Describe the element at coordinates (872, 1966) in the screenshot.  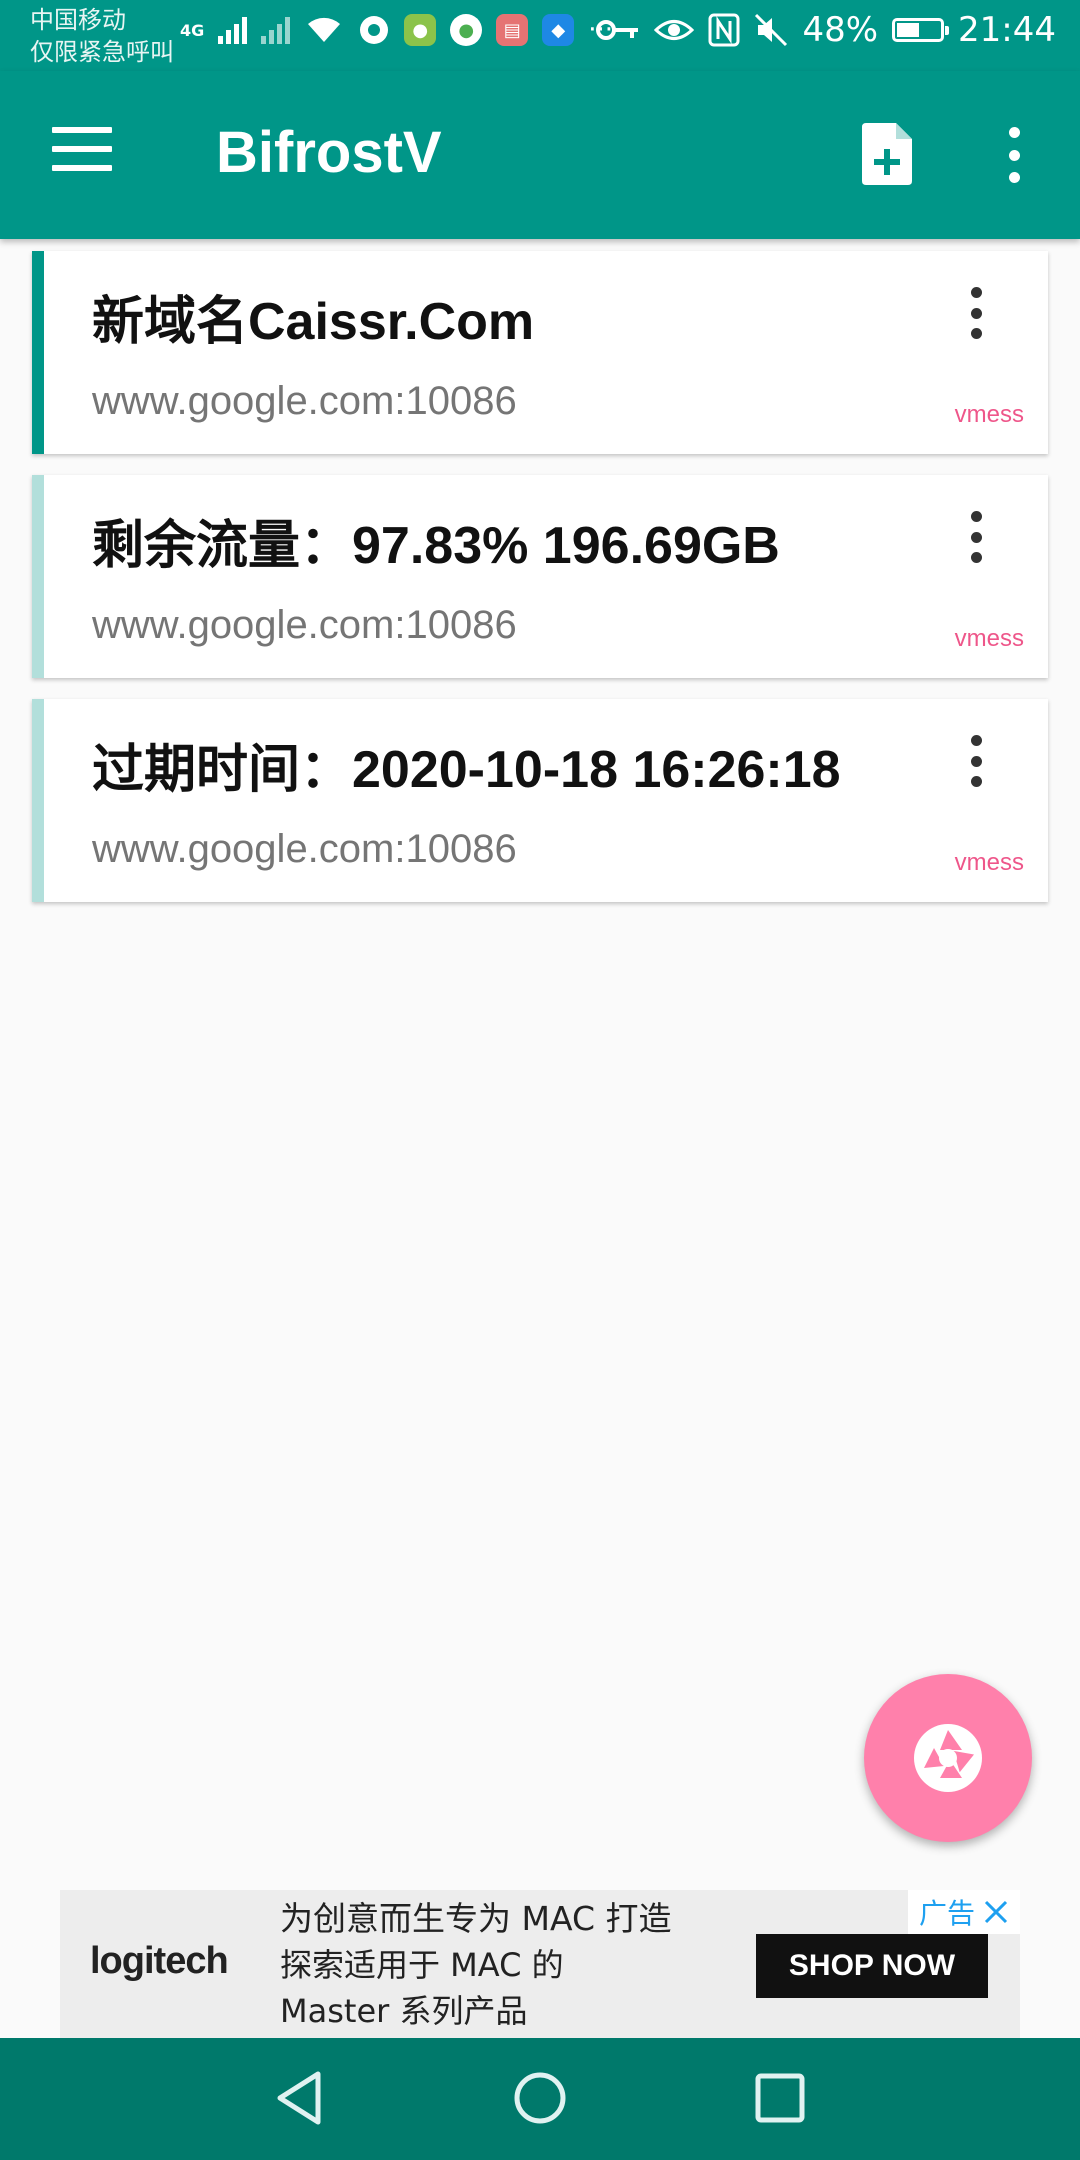
I see `shop-now-button: SHOP NOW` at that location.